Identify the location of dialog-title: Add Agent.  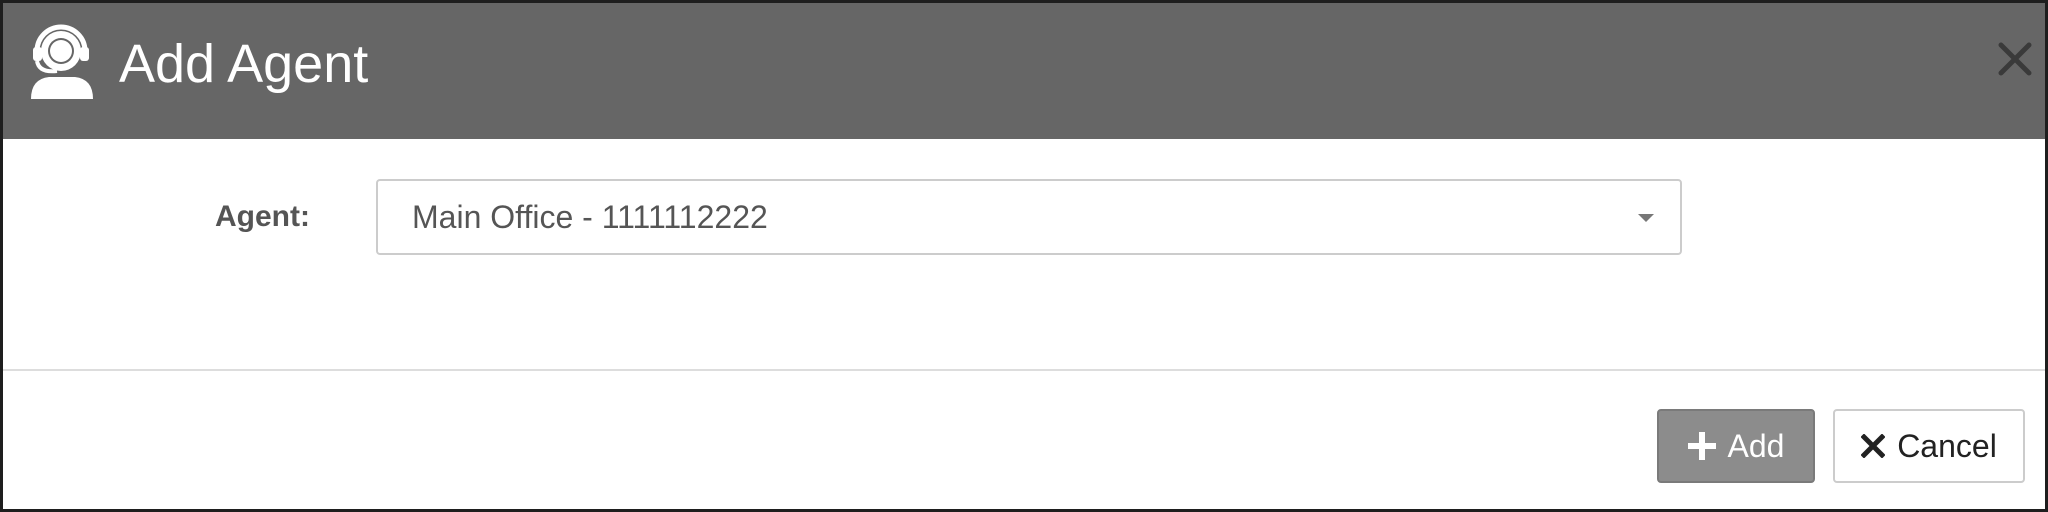
(244, 64).